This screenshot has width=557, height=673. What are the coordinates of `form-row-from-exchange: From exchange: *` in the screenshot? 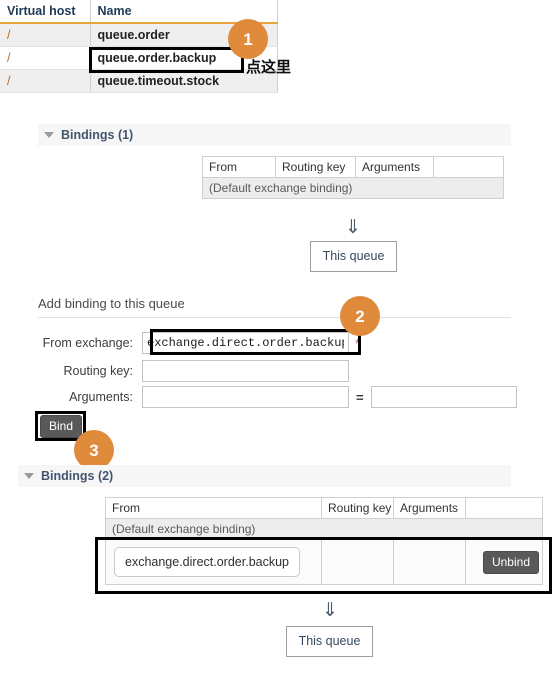 It's located at (199, 343).